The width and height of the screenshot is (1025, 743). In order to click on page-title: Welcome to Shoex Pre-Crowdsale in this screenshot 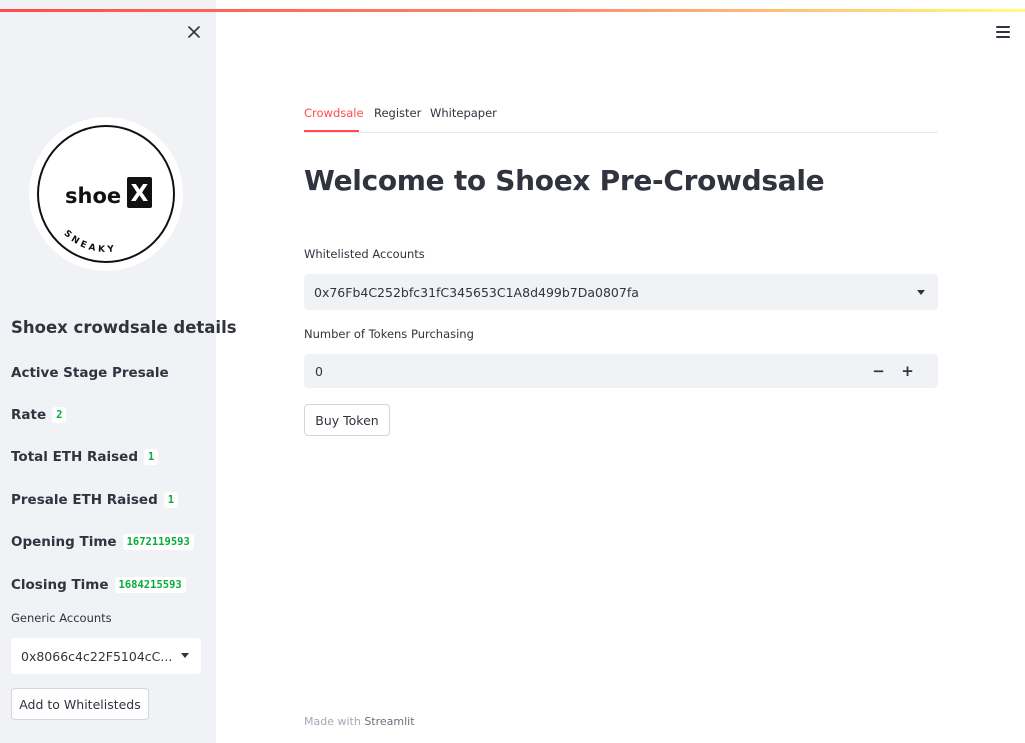, I will do `click(564, 180)`.